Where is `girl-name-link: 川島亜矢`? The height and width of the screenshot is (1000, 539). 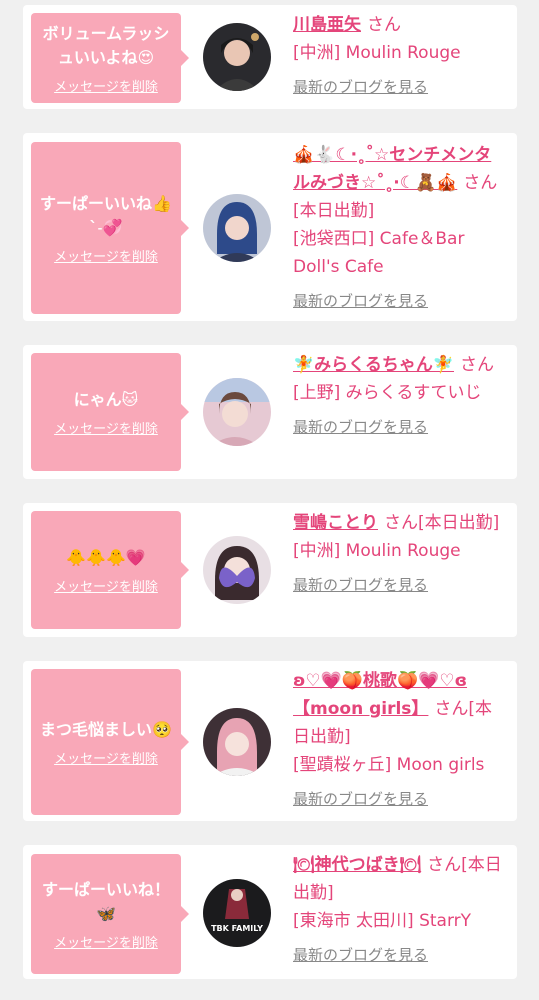 girl-name-link: 川島亜矢 is located at coordinates (327, 25).